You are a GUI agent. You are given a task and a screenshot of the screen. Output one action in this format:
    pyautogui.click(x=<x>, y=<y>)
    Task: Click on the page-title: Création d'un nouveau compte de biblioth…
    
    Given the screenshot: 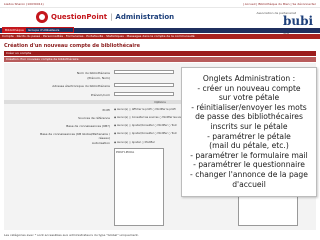 What is the action you would take?
    pyautogui.click(x=72, y=46)
    